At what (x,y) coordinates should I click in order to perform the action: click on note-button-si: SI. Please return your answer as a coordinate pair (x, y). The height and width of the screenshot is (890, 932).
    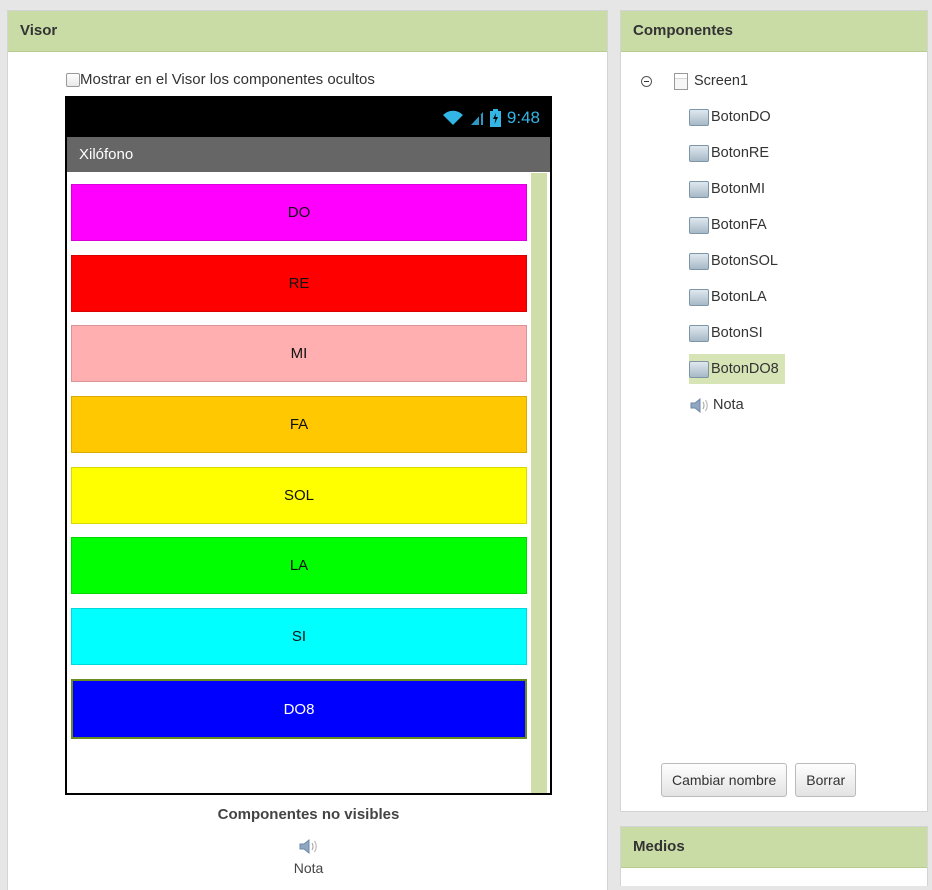
    Looking at the image, I should click on (299, 636).